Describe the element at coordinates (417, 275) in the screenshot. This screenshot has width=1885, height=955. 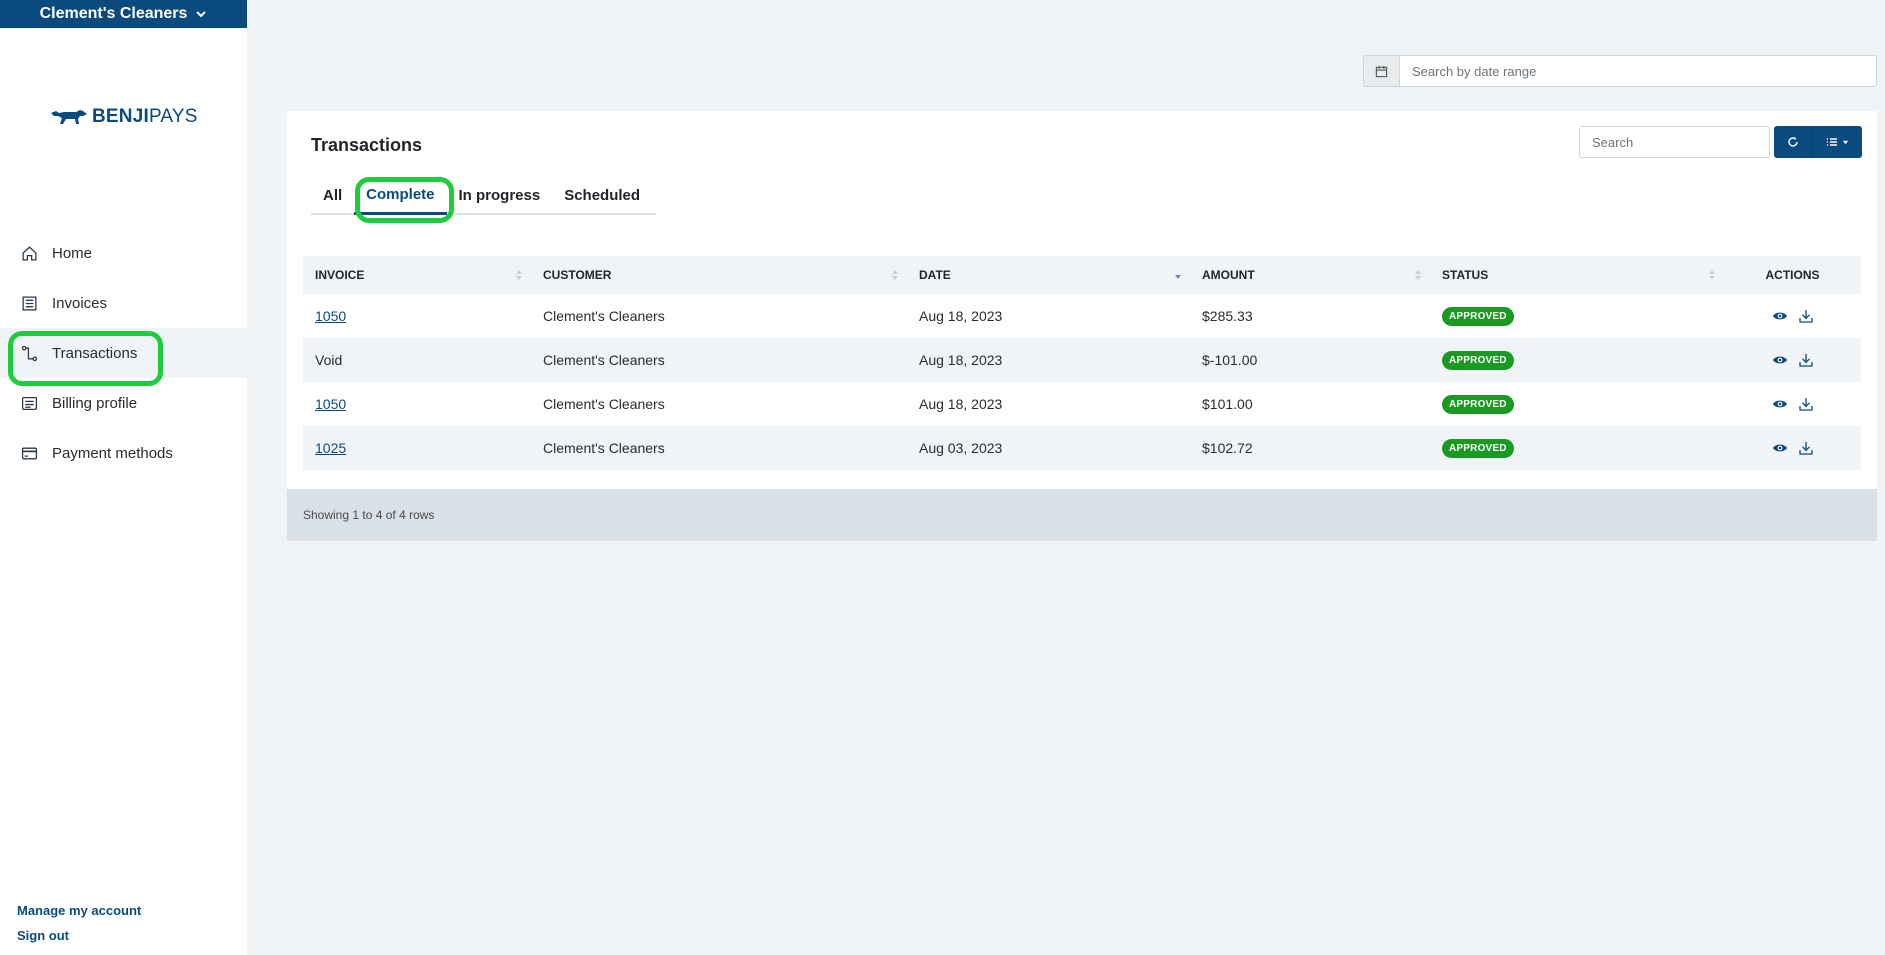
I see `column-header-invoice: INVOICE` at that location.